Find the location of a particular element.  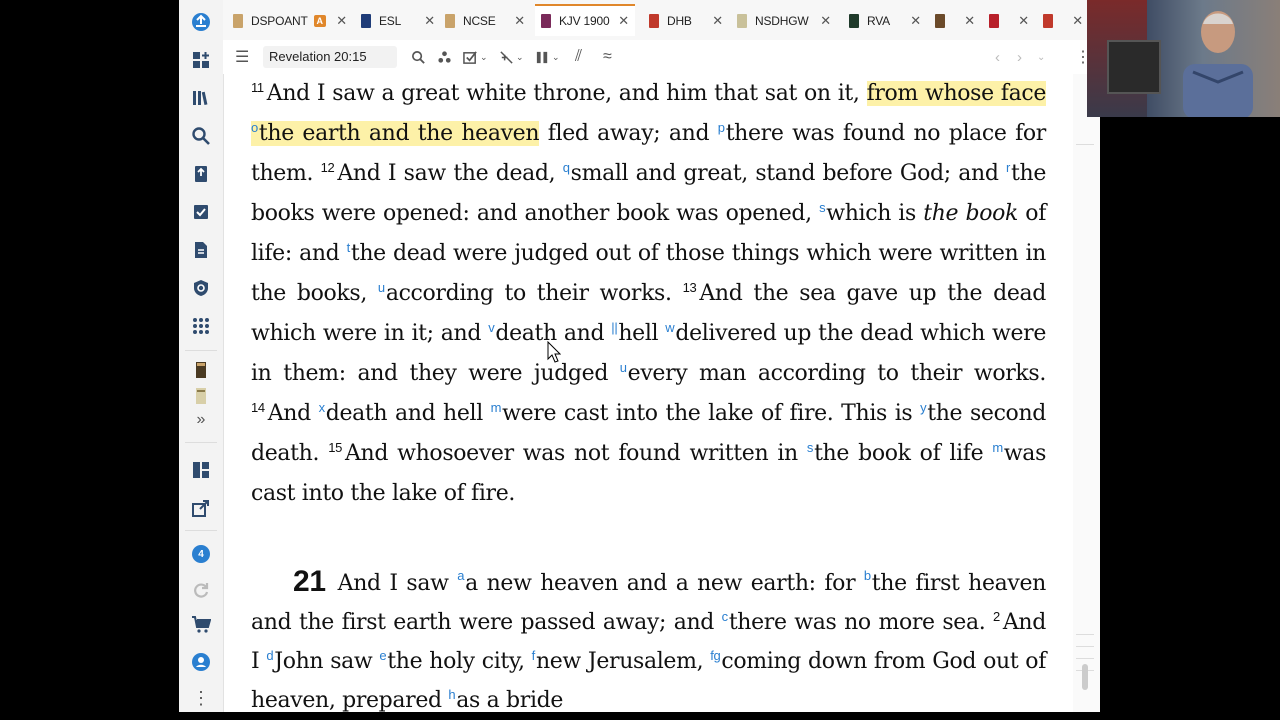

footnote-marker: a is located at coordinates (460, 575).